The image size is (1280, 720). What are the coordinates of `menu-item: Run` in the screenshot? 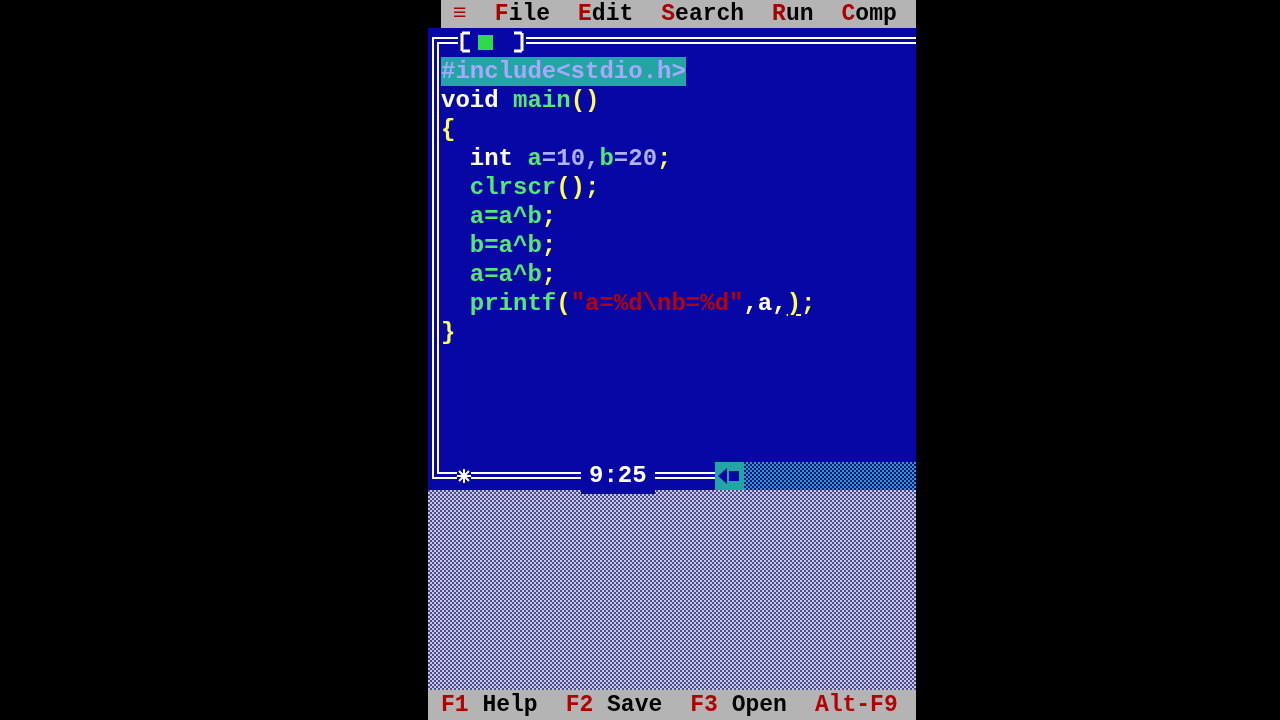 It's located at (793, 14).